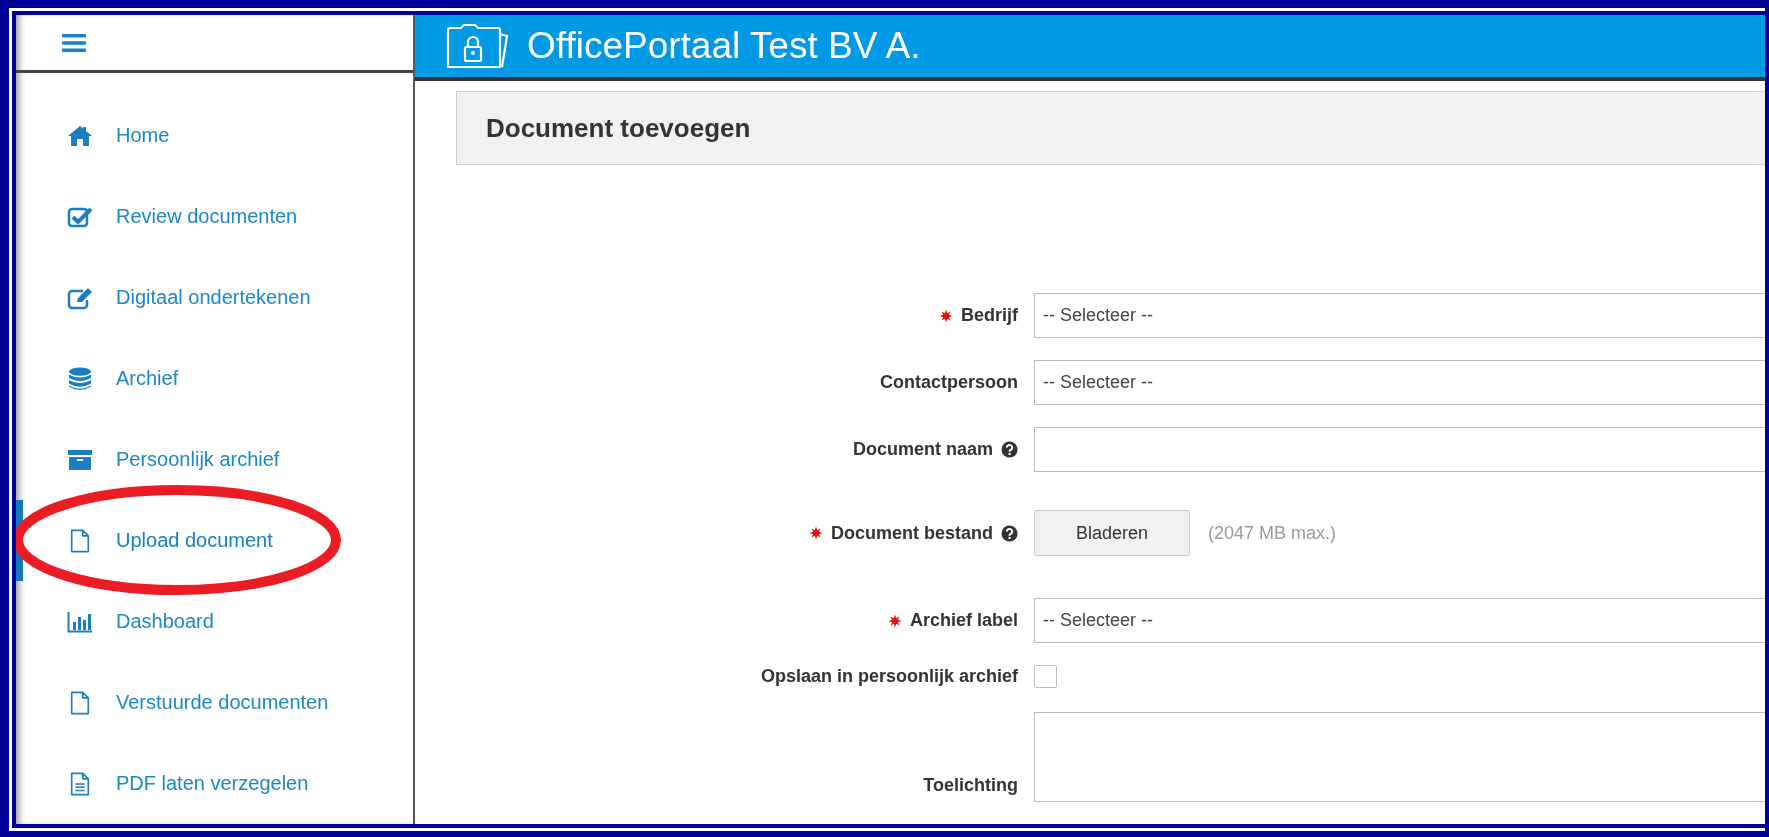  Describe the element at coordinates (80, 135) in the screenshot. I see `home-icon` at that location.